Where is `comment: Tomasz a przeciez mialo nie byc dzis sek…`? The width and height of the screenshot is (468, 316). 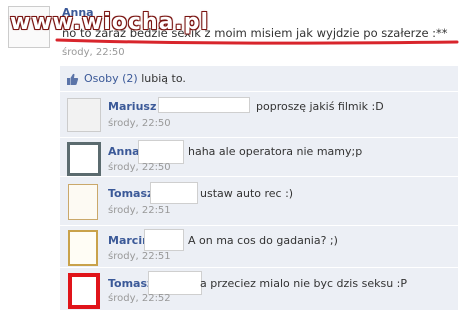
comment: Tomasz a przeciez mialo nie byc dzis sek… is located at coordinates (259, 289).